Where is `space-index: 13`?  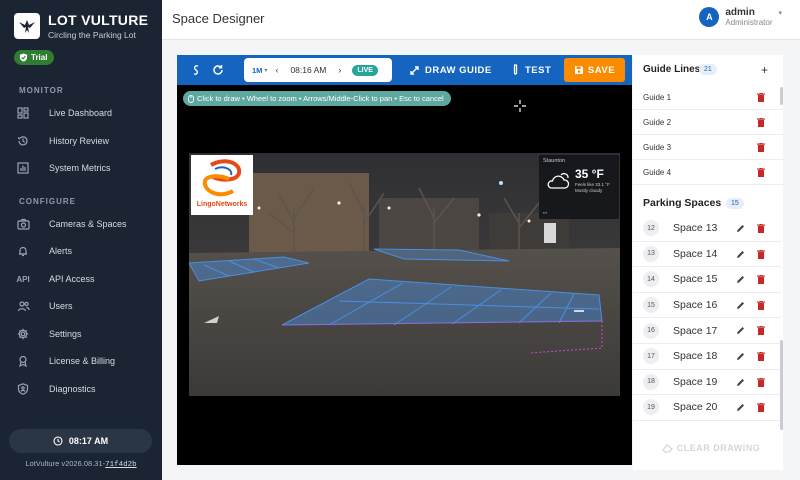
space-index: 13 is located at coordinates (651, 253).